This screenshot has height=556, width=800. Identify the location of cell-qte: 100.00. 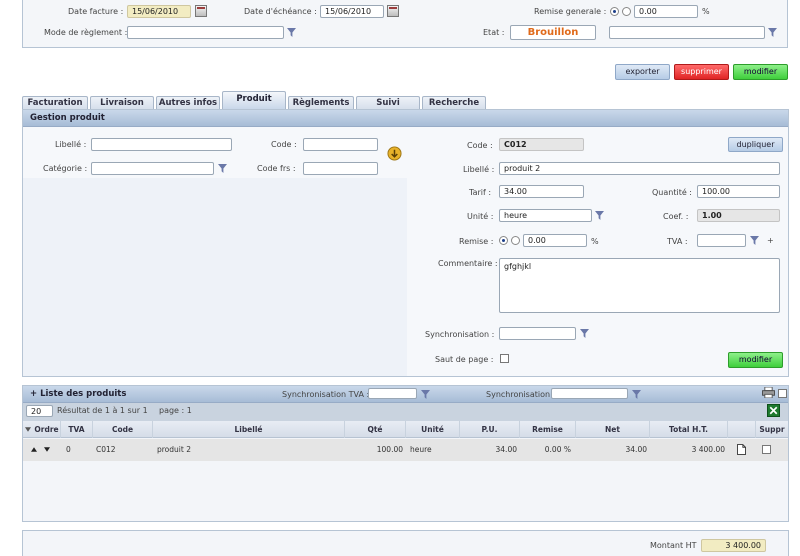
(389, 449).